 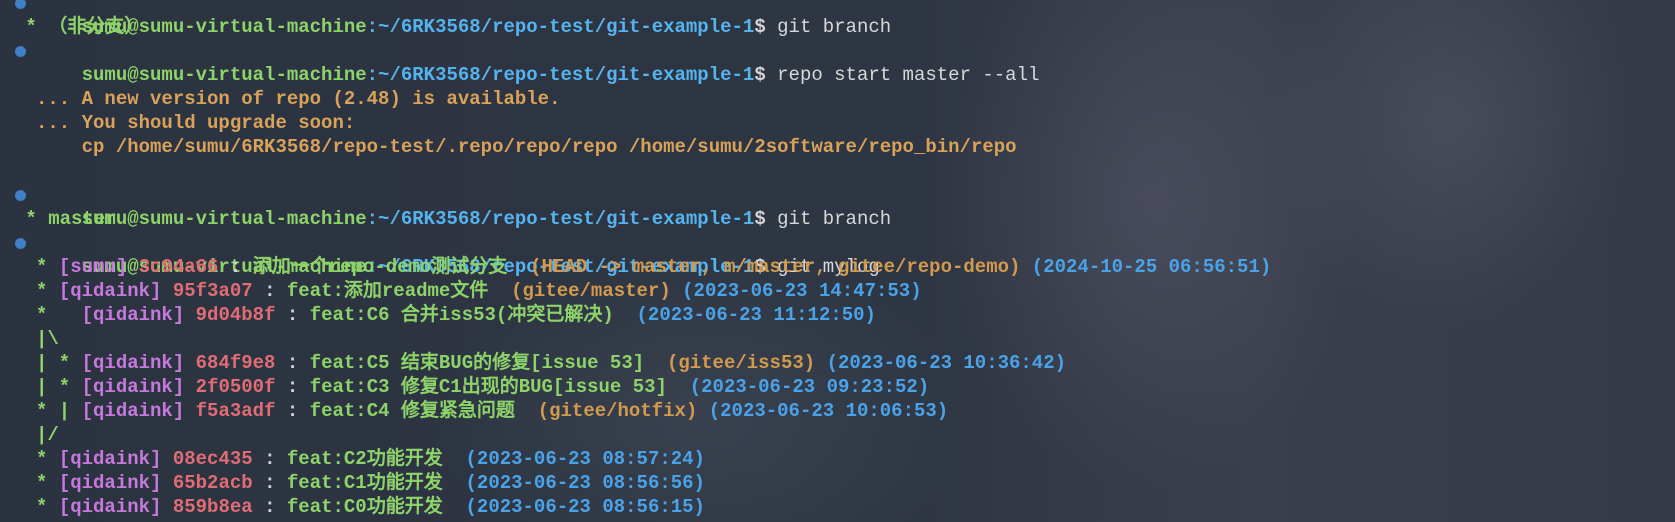 What do you see at coordinates (47, 339) in the screenshot?
I see `log-graph: |\` at bounding box center [47, 339].